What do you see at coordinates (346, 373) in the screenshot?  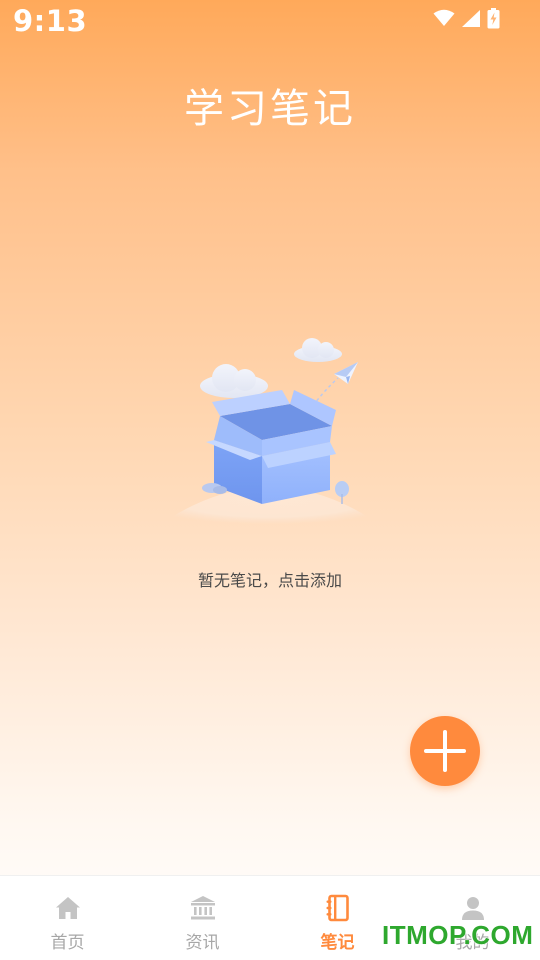 I see `paper-plane` at bounding box center [346, 373].